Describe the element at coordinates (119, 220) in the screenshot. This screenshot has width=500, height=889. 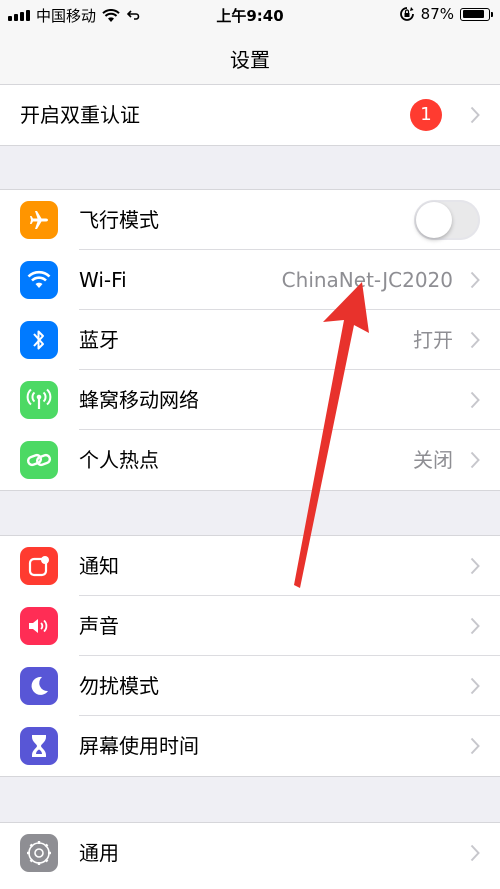
I see `airplane-mode-label: 飞行模式` at that location.